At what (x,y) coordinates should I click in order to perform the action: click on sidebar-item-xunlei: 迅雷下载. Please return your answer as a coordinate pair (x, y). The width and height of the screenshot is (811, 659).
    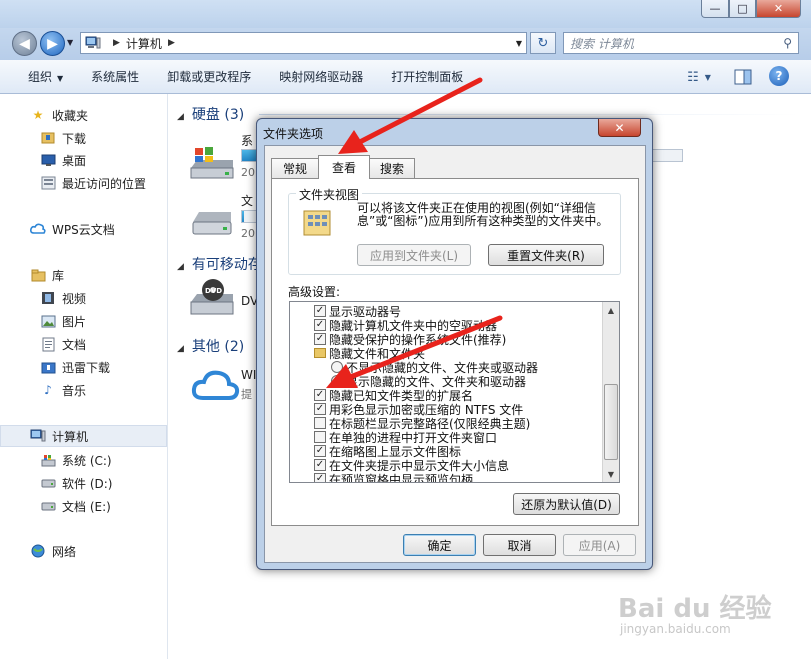
    Looking at the image, I should click on (75, 367).